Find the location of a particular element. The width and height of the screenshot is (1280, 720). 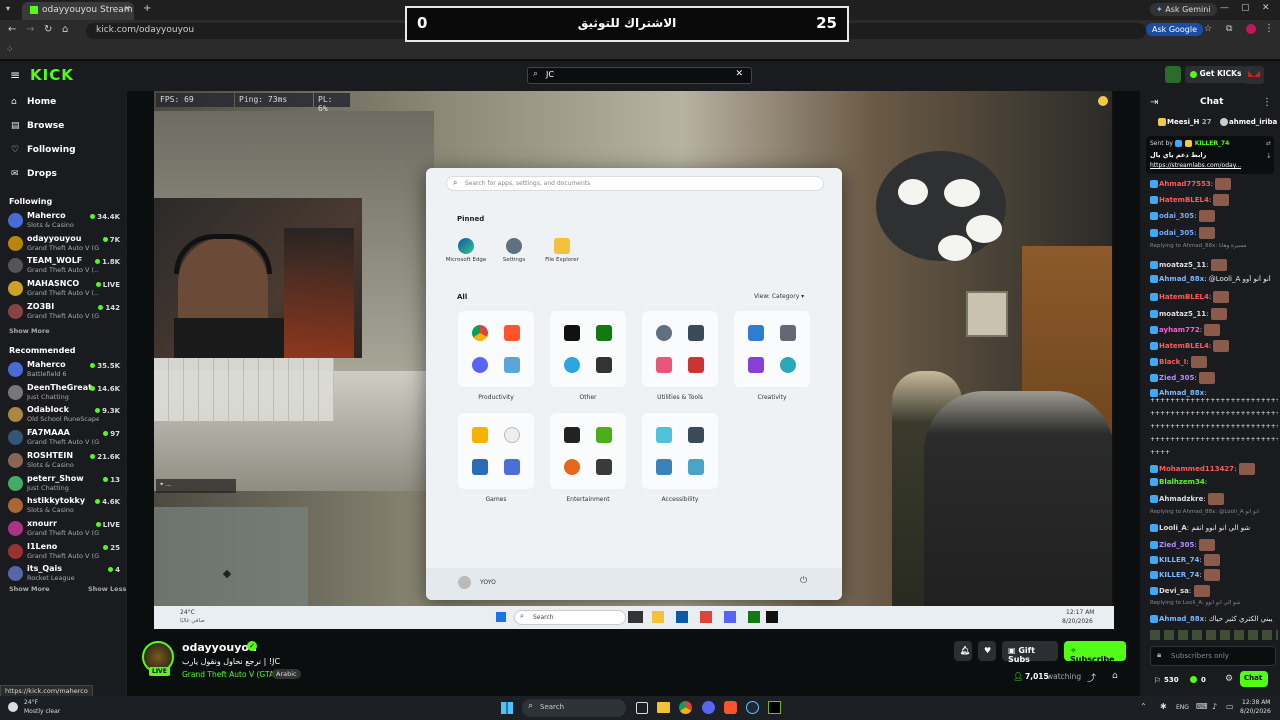

profile-avatar is located at coordinates (1251, 29).